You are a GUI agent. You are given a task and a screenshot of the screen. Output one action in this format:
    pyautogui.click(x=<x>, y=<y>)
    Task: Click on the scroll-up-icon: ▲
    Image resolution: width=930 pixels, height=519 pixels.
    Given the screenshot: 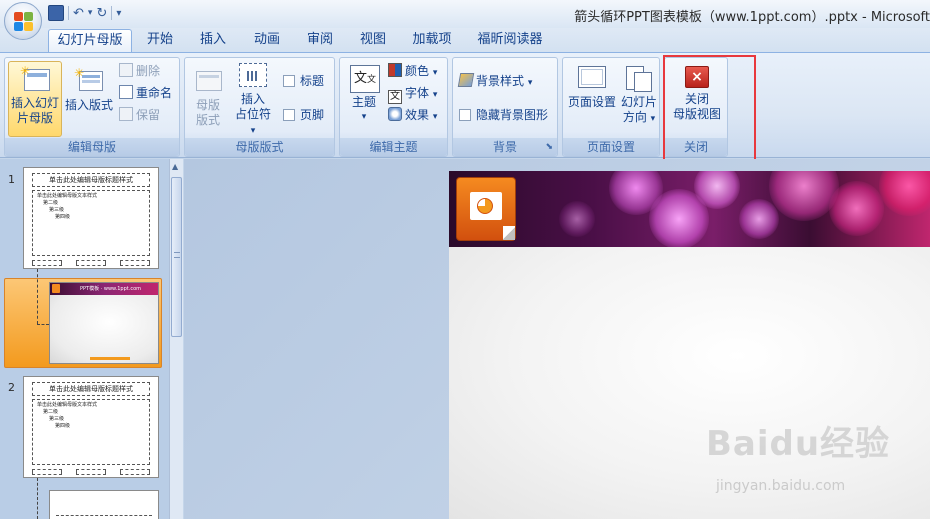 What is the action you would take?
    pyautogui.click(x=175, y=166)
    